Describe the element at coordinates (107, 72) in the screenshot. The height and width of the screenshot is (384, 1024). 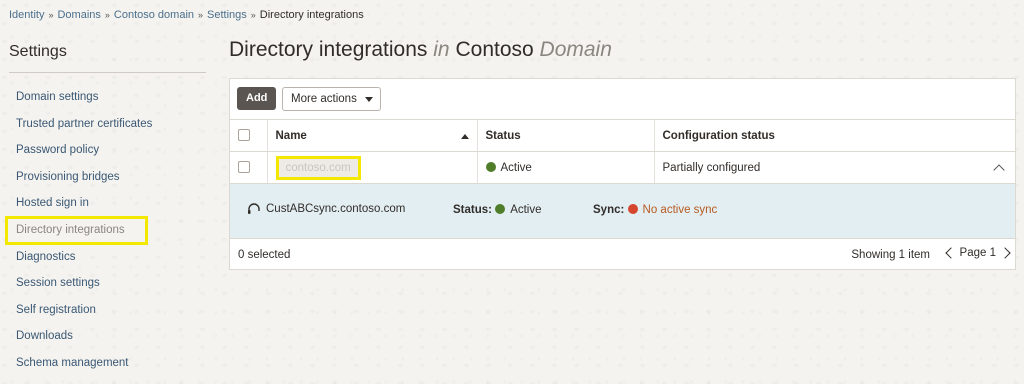
I see `sidebar-divider` at that location.